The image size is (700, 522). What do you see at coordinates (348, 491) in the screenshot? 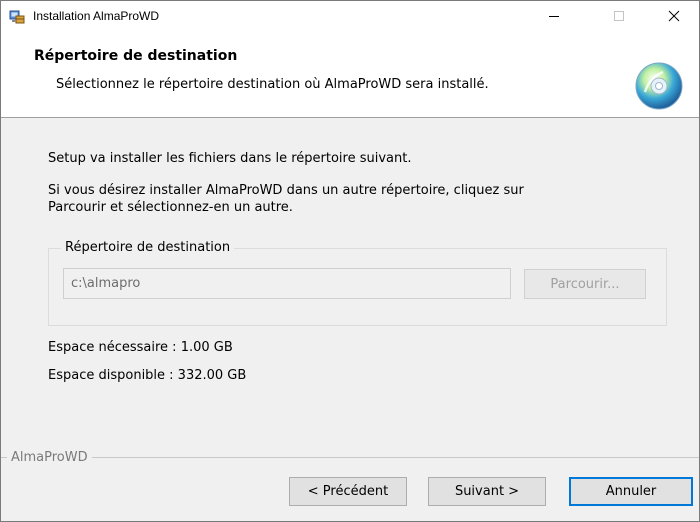
I see `back-button: < Précédent` at bounding box center [348, 491].